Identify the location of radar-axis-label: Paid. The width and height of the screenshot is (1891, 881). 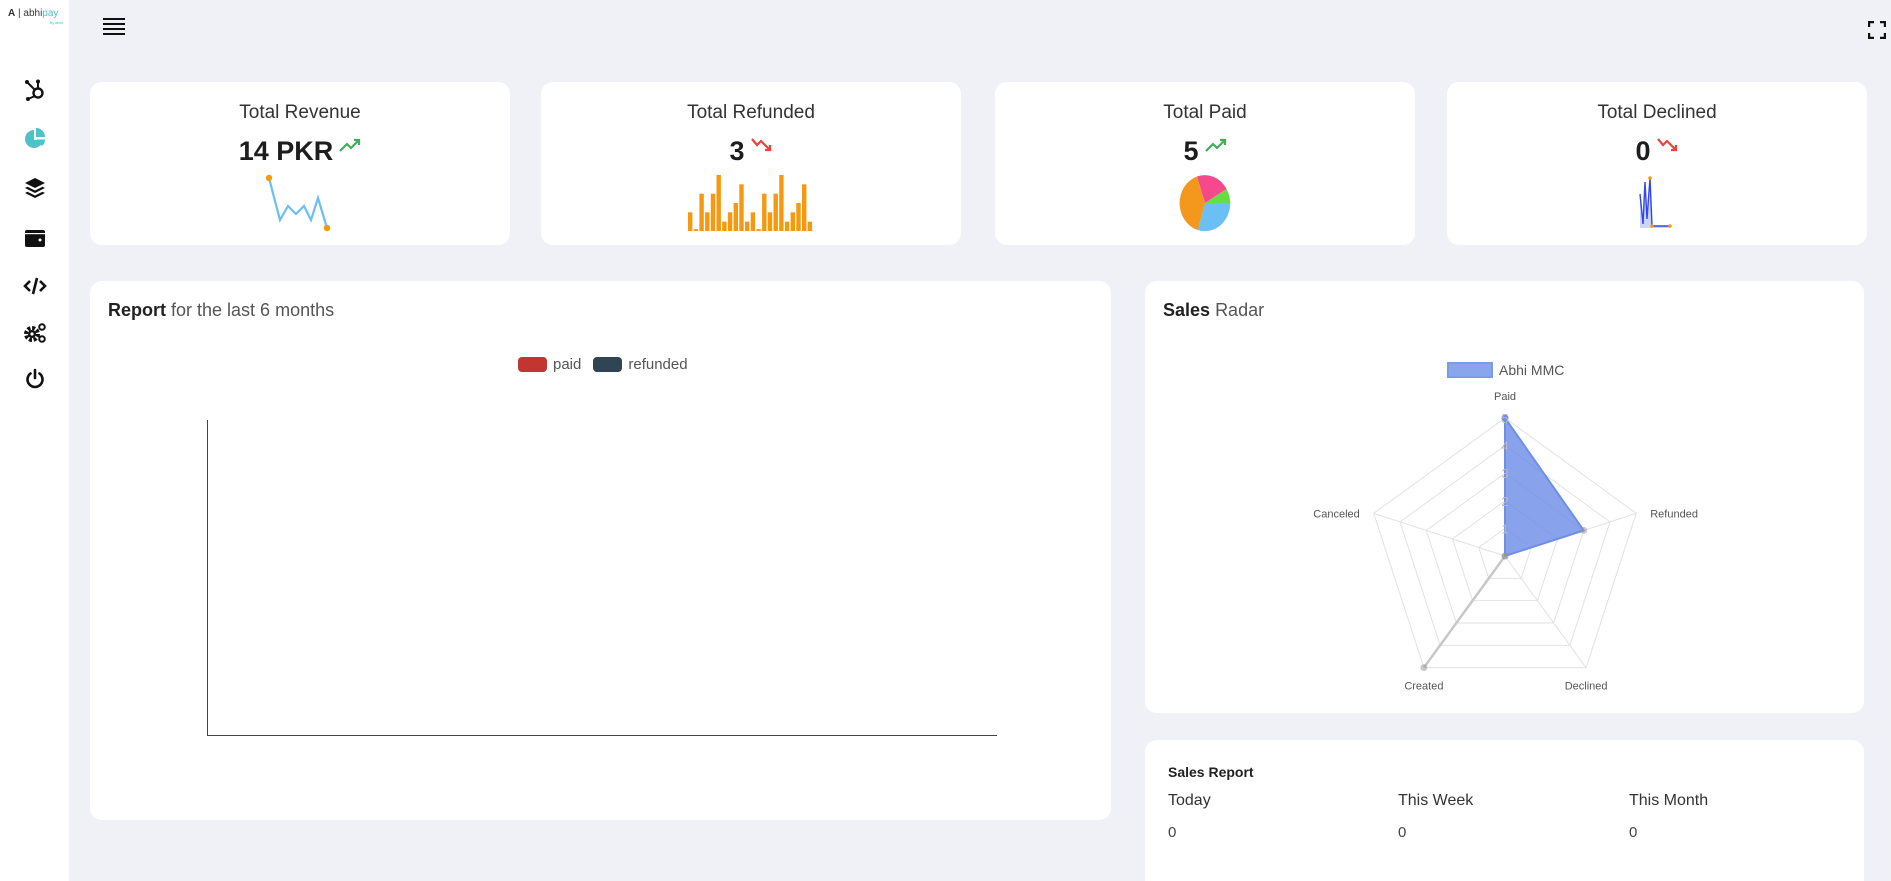
(1505, 397).